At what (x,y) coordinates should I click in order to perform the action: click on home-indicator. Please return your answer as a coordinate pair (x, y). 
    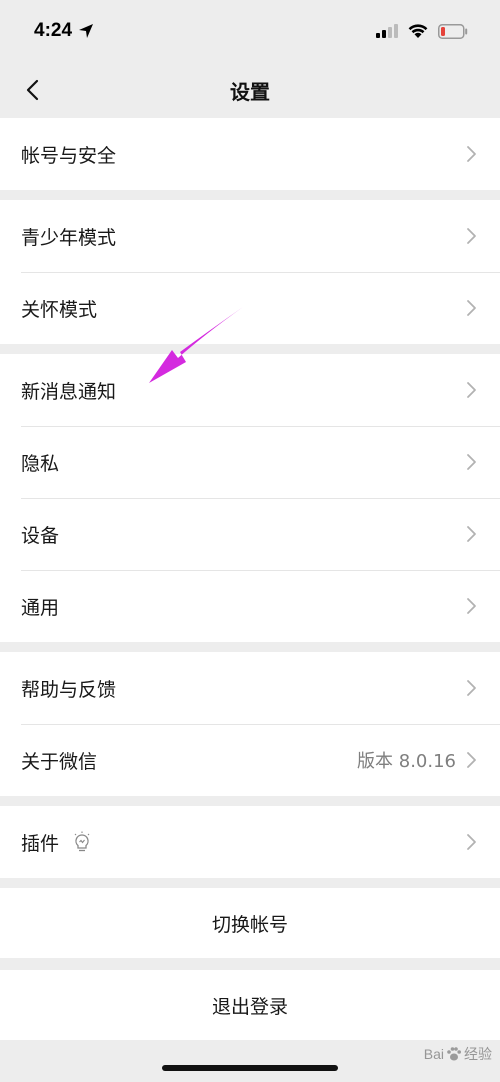
    Looking at the image, I should click on (250, 1068).